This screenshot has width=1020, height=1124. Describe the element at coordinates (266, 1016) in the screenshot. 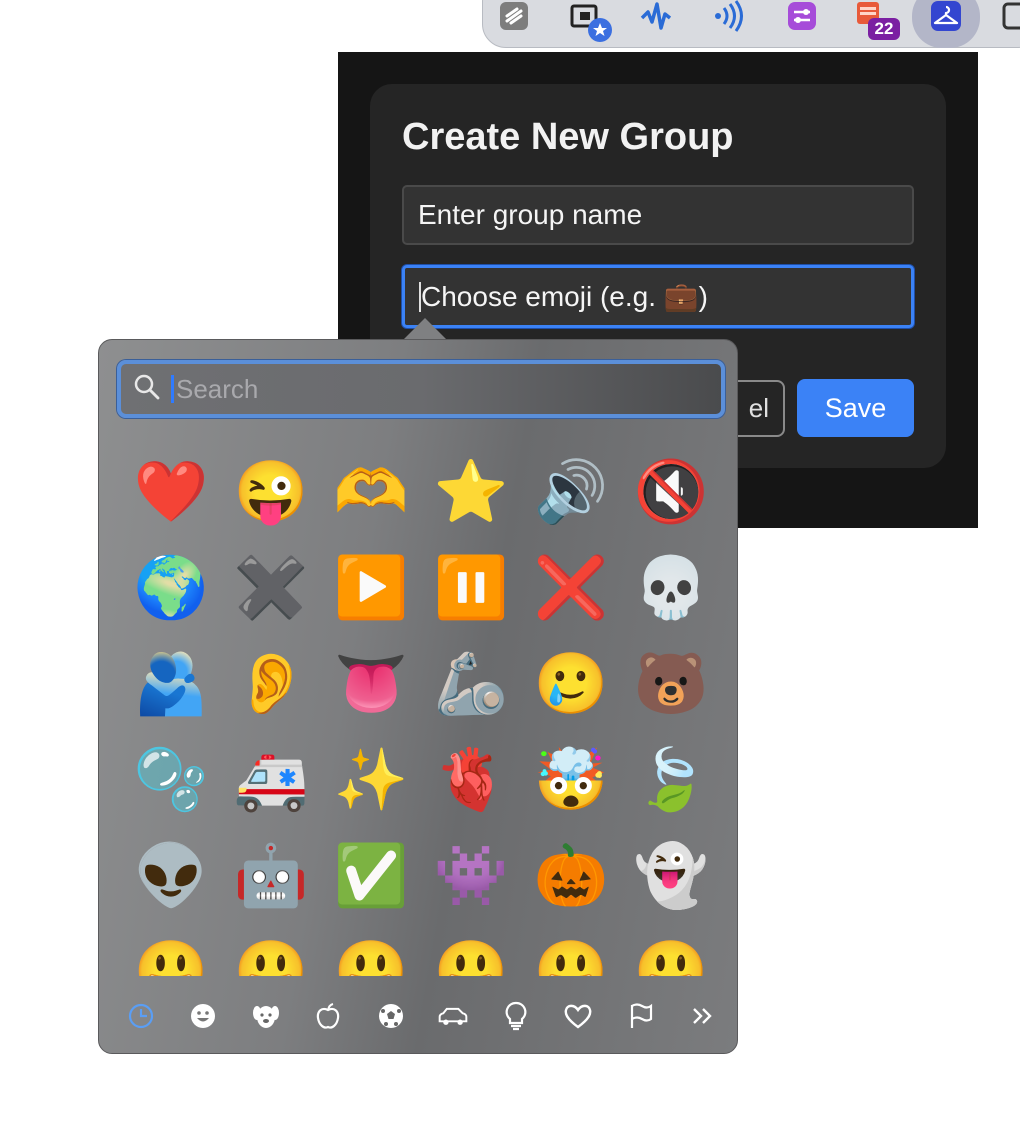

I see `animals-icon` at that location.